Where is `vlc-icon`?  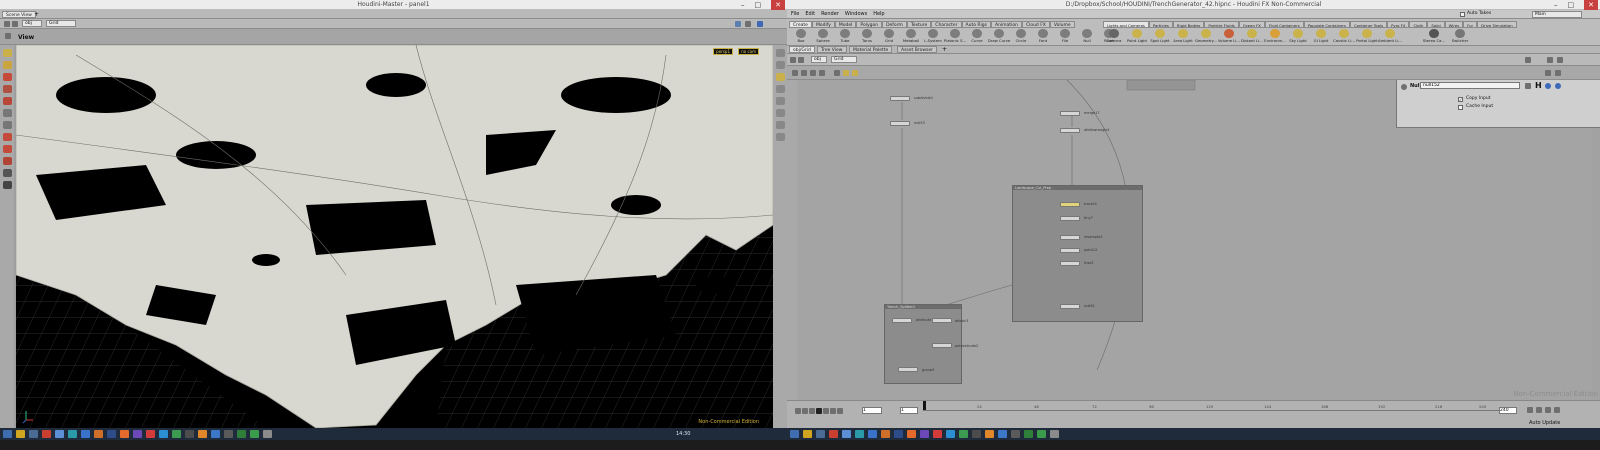
vlc-icon is located at coordinates (989, 434).